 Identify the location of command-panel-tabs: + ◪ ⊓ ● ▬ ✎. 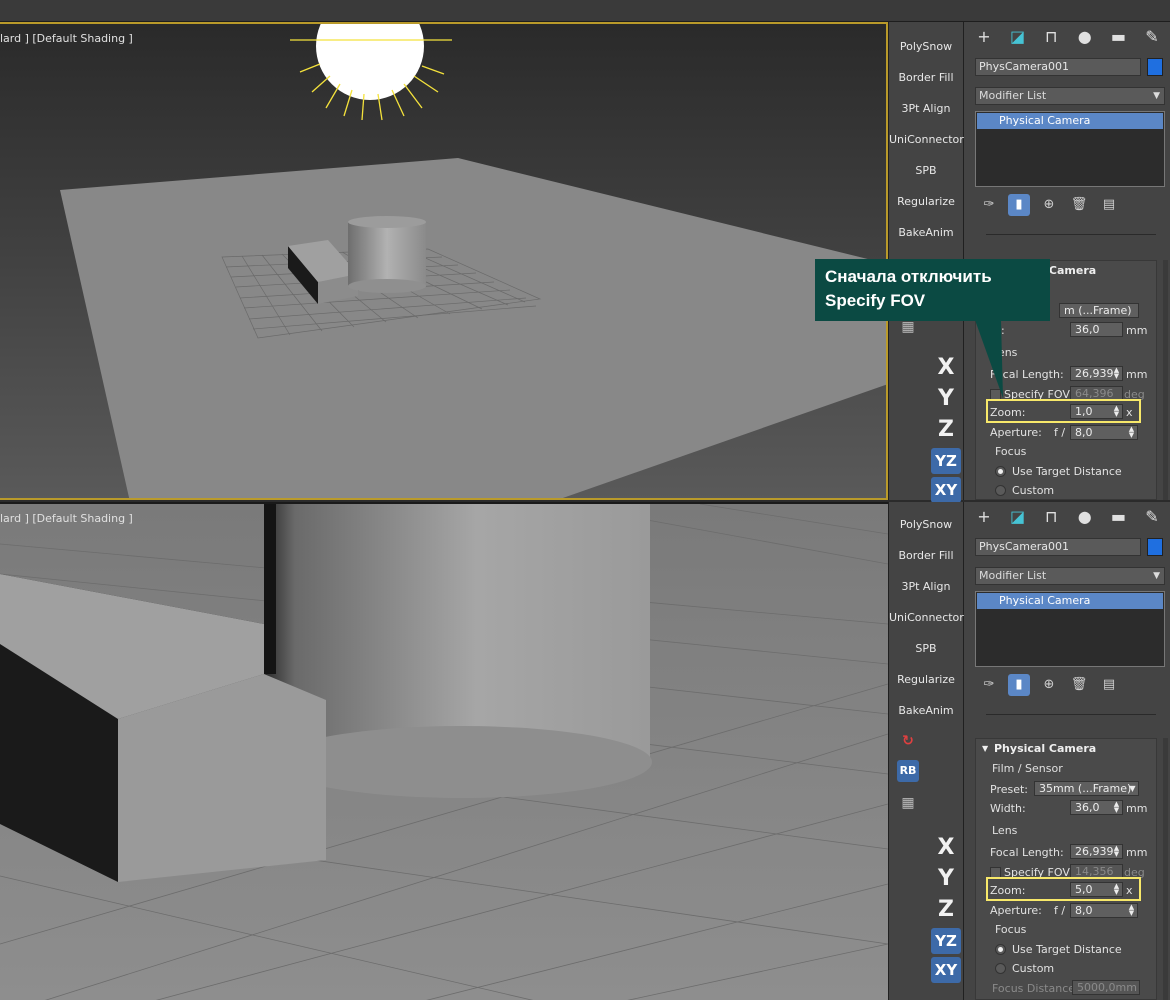
(1068, 517).